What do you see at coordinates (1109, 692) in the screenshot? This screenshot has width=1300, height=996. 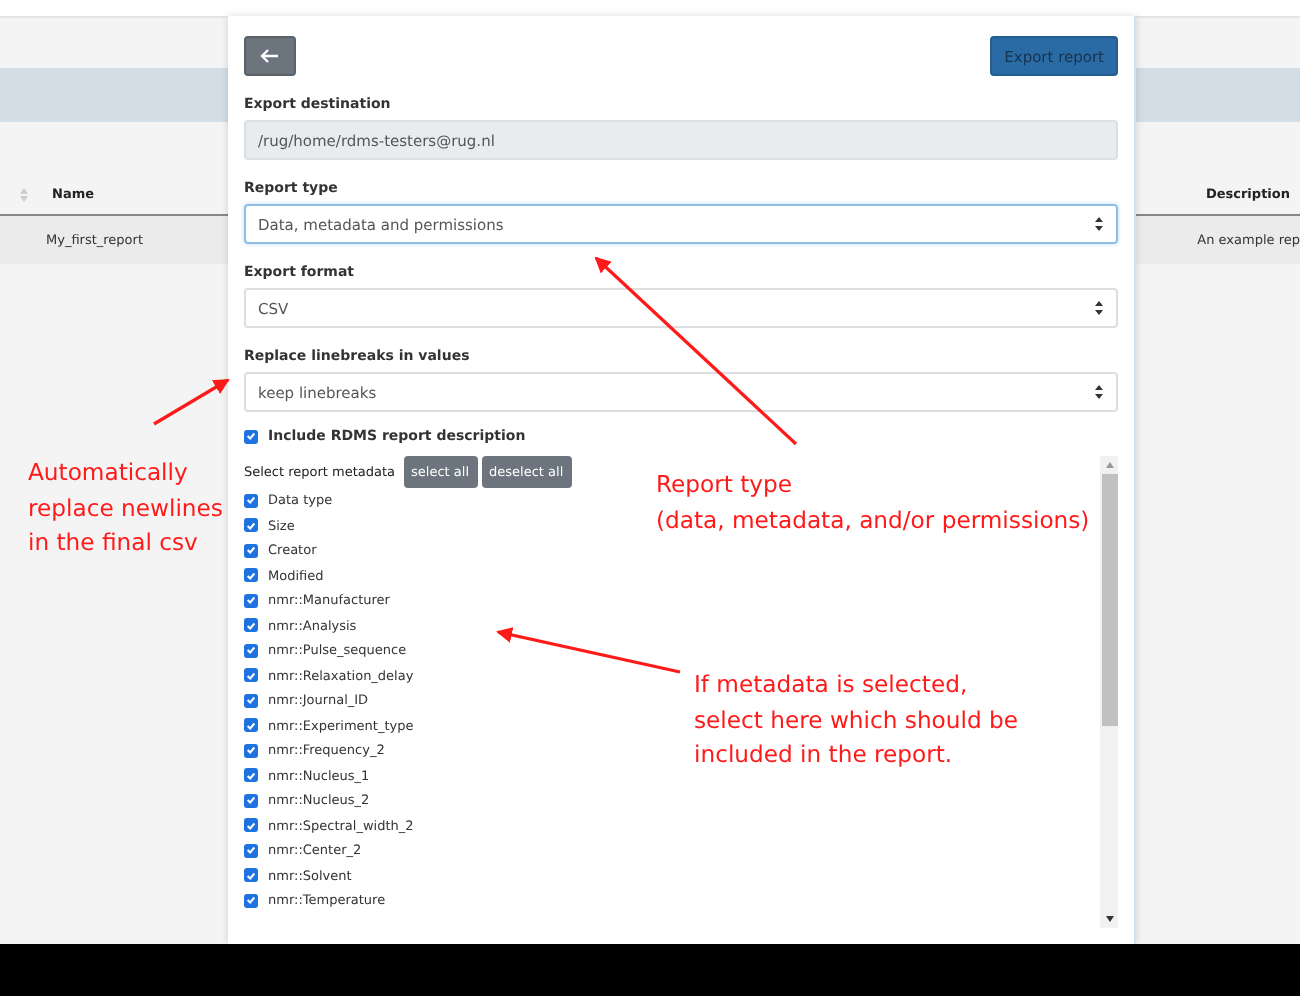 I see `scrollbar` at bounding box center [1109, 692].